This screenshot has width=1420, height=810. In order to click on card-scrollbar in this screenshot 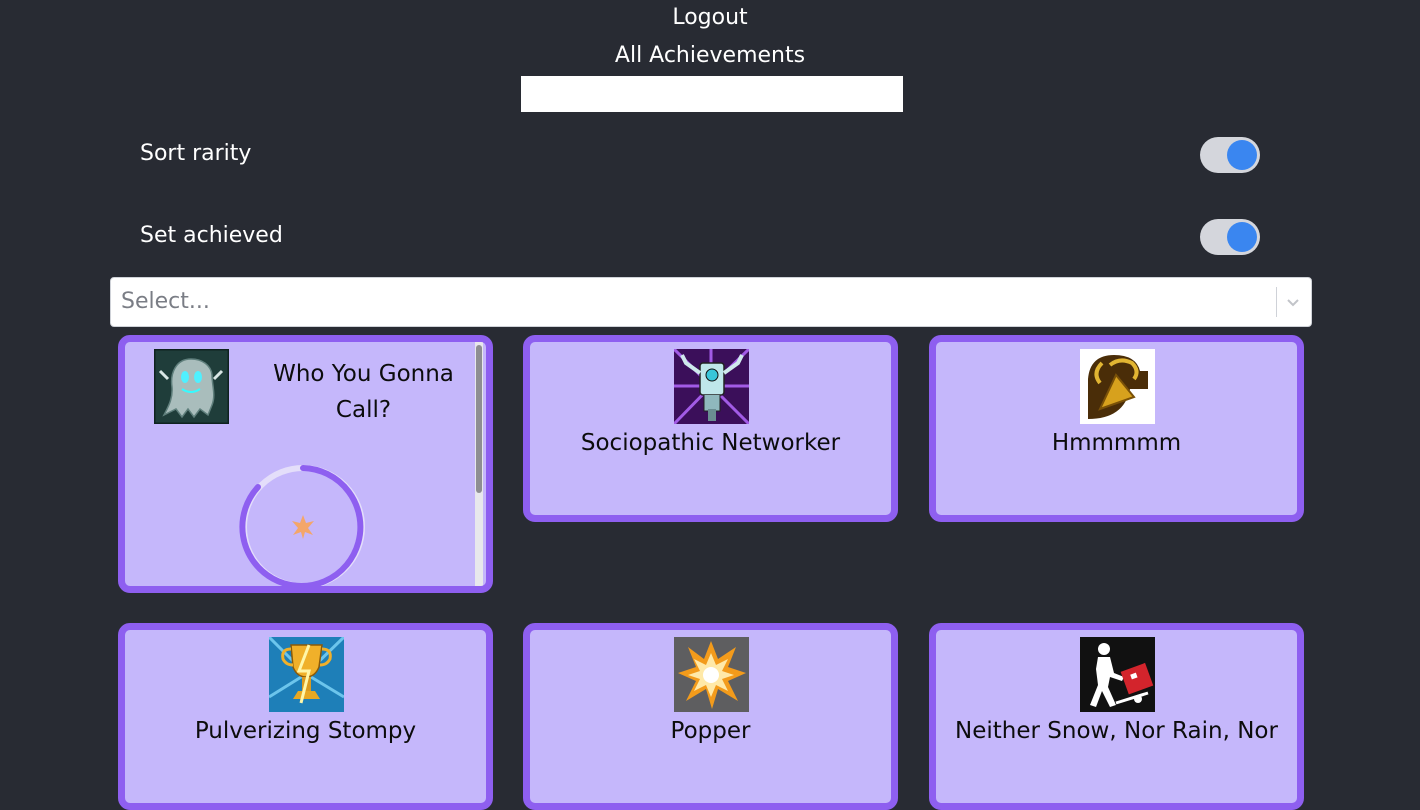, I will do `click(479, 464)`.